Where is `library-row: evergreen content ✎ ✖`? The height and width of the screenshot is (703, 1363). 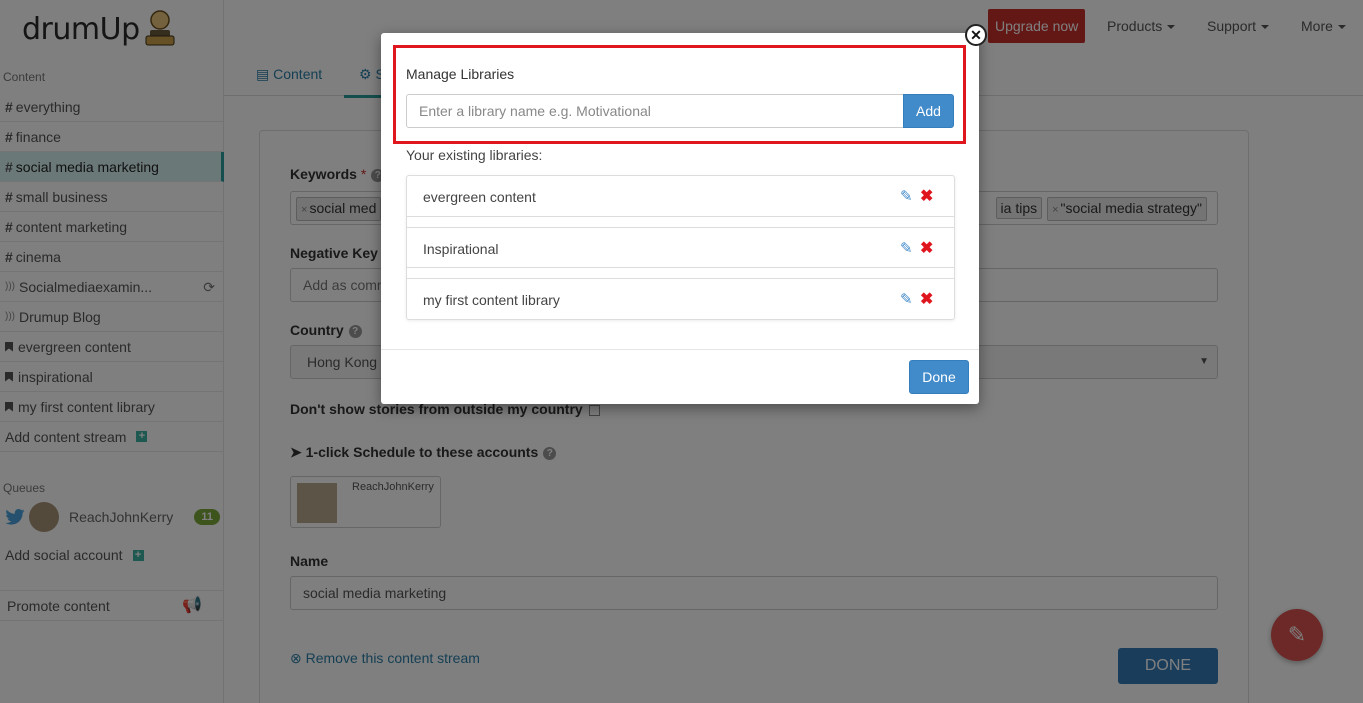 library-row: evergreen content ✎ ✖ is located at coordinates (680, 196).